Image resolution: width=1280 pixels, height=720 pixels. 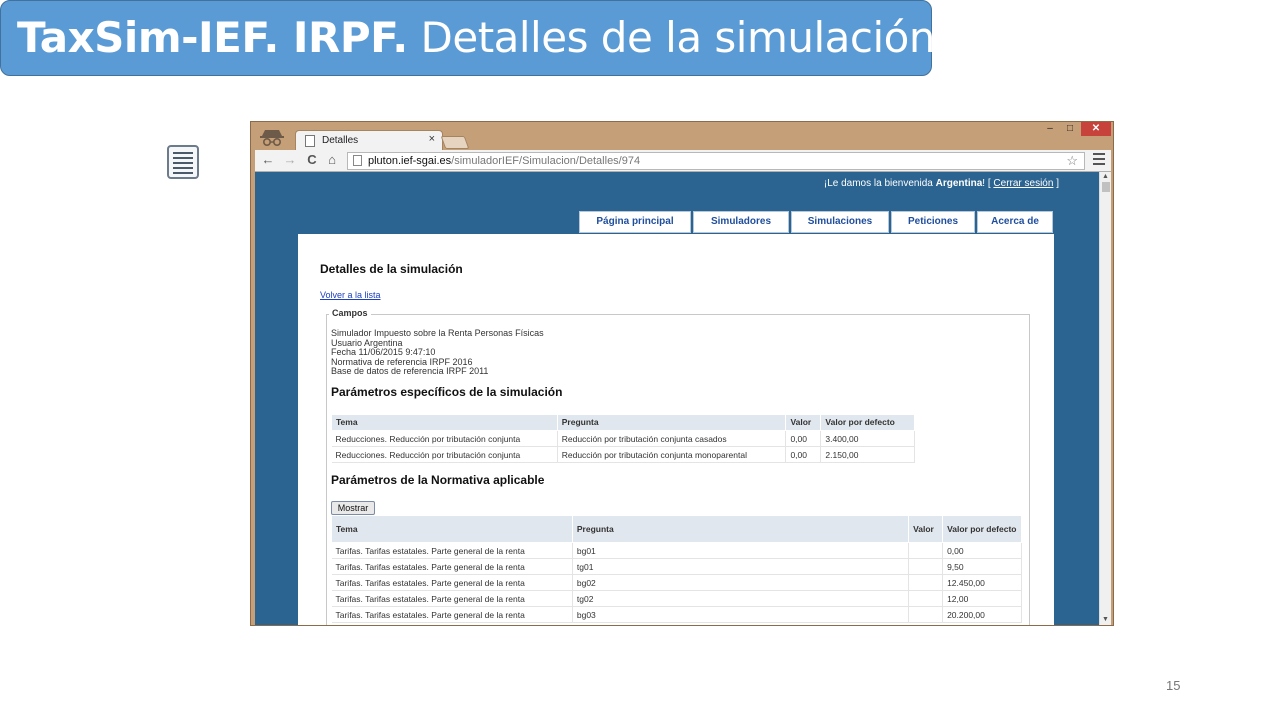 I want to click on menu-icon, so click(x=1099, y=159).